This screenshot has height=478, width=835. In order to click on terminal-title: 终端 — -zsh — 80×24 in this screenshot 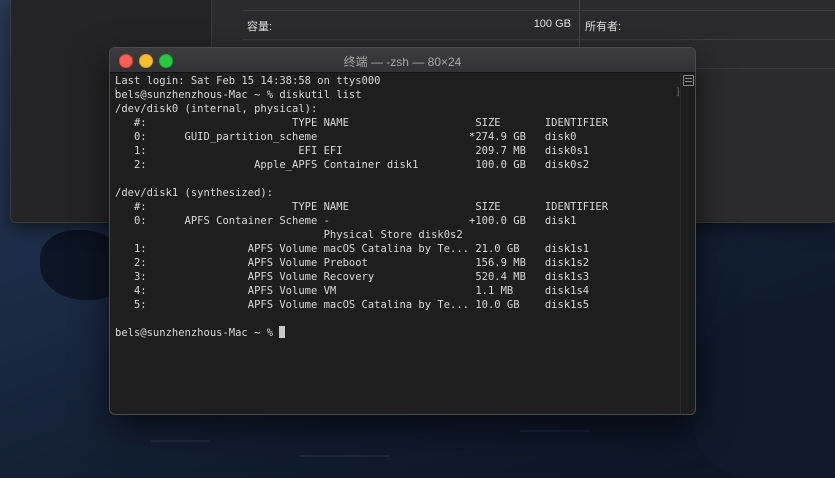, I will do `click(402, 62)`.